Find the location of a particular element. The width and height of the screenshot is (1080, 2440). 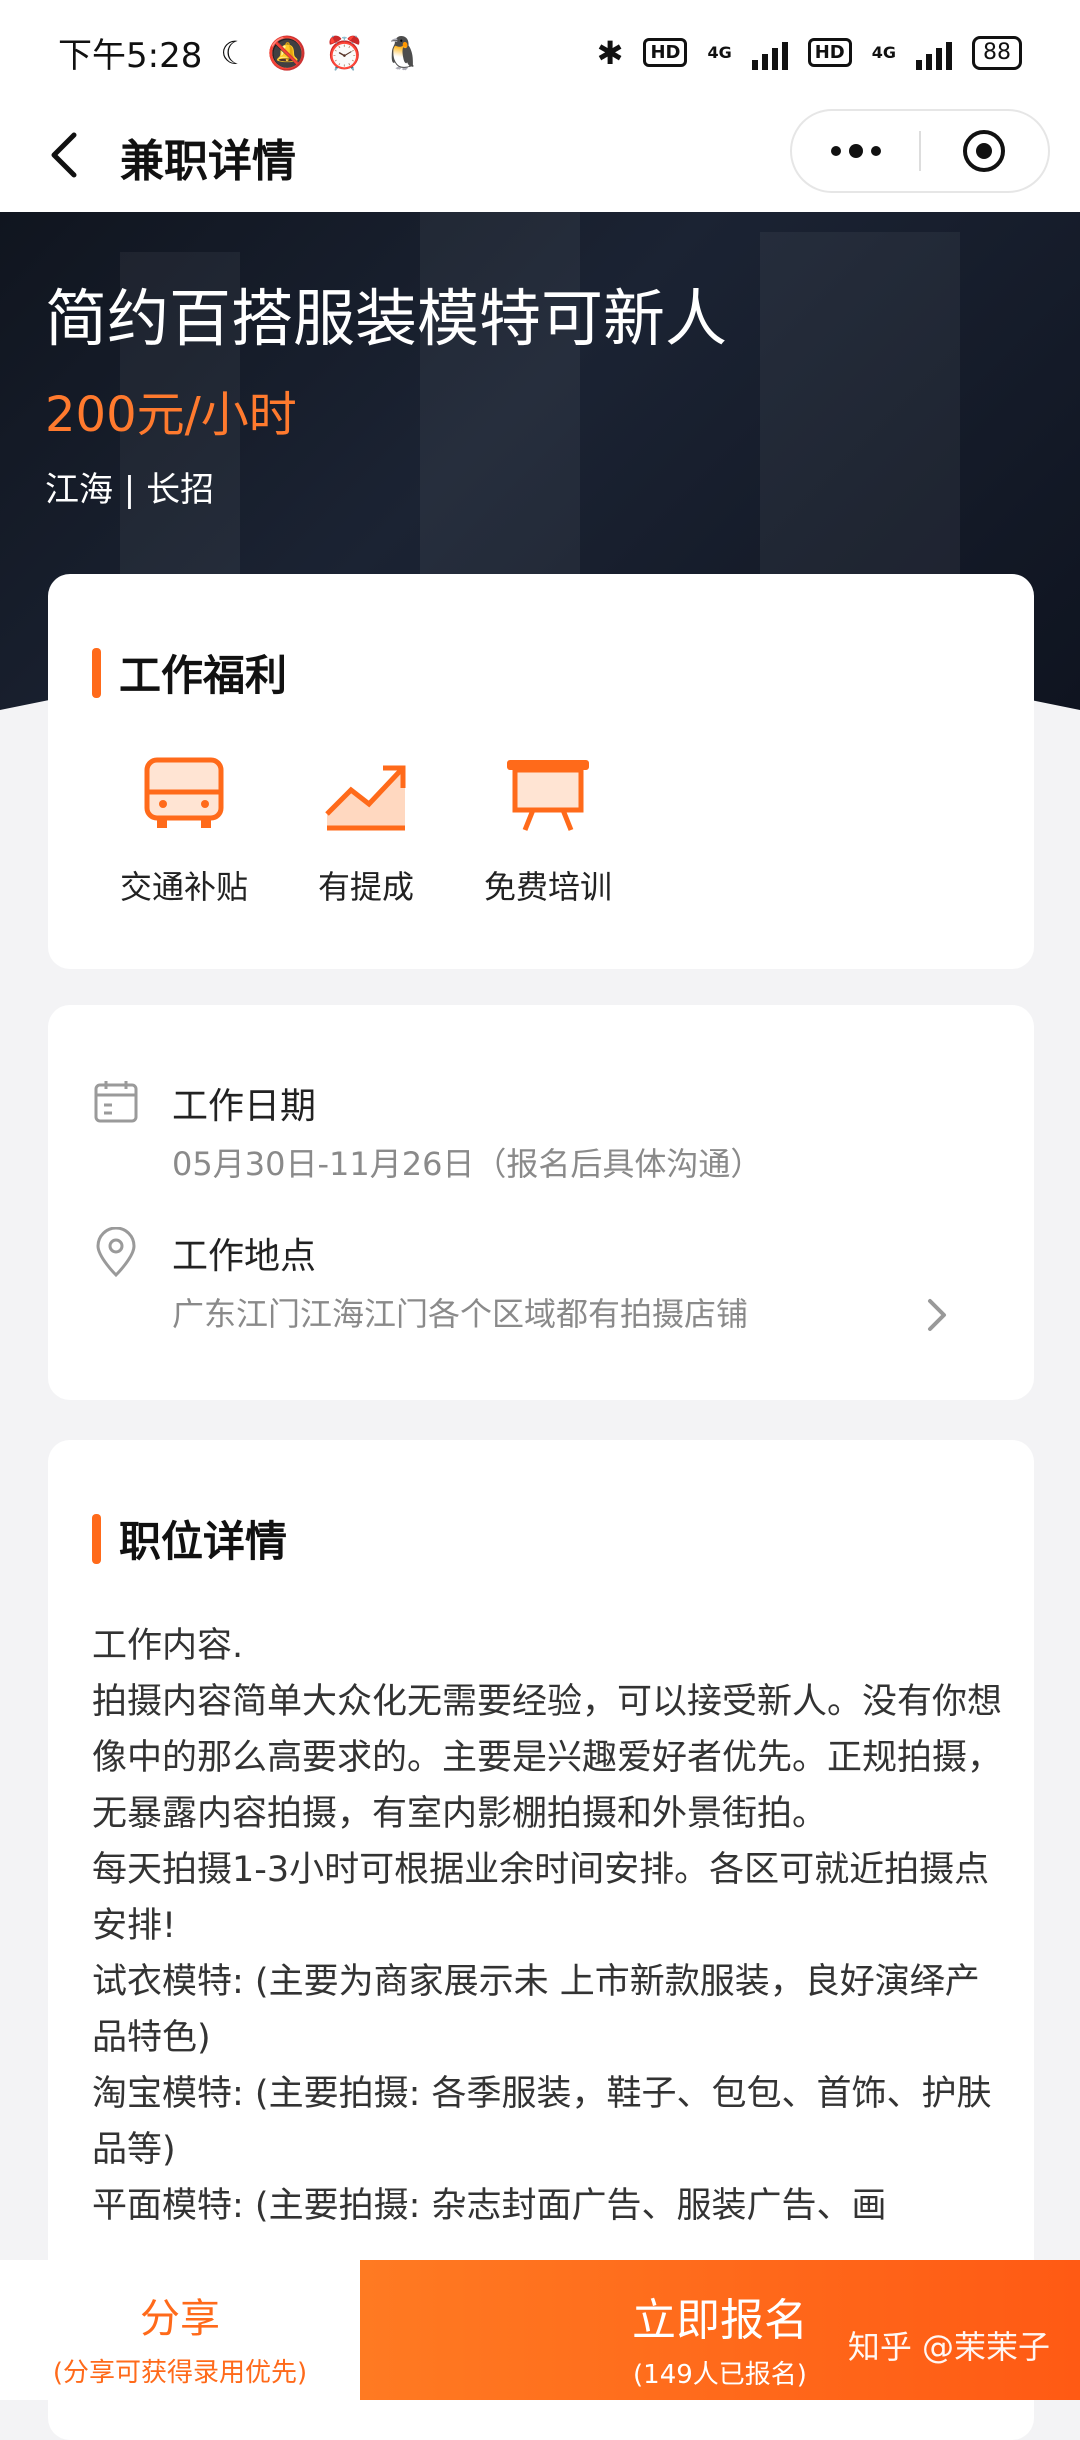

hd-badge-2: HD is located at coordinates (829, 52).